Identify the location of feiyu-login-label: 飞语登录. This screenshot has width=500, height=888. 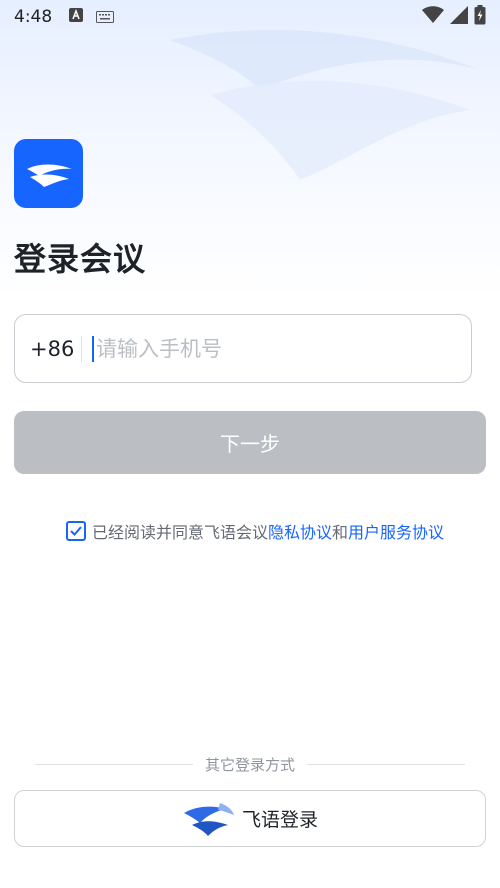
(279, 820).